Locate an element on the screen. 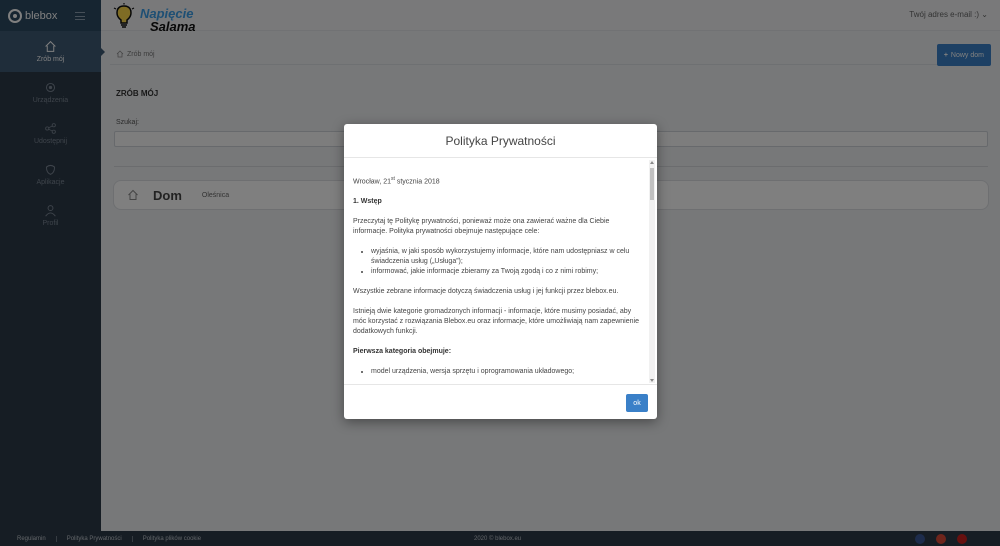 Image resolution: width=1000 pixels, height=546 pixels. ok-button: ok is located at coordinates (637, 403).